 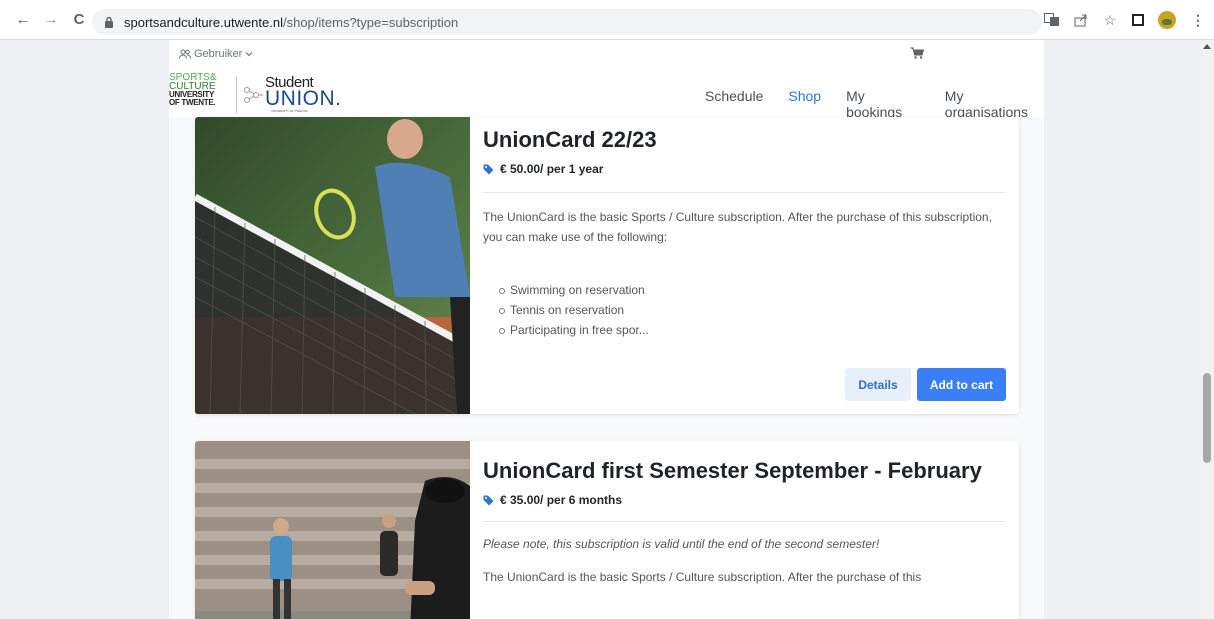 I want to click on nav-my-bookings: My bookings, so click(x=883, y=104).